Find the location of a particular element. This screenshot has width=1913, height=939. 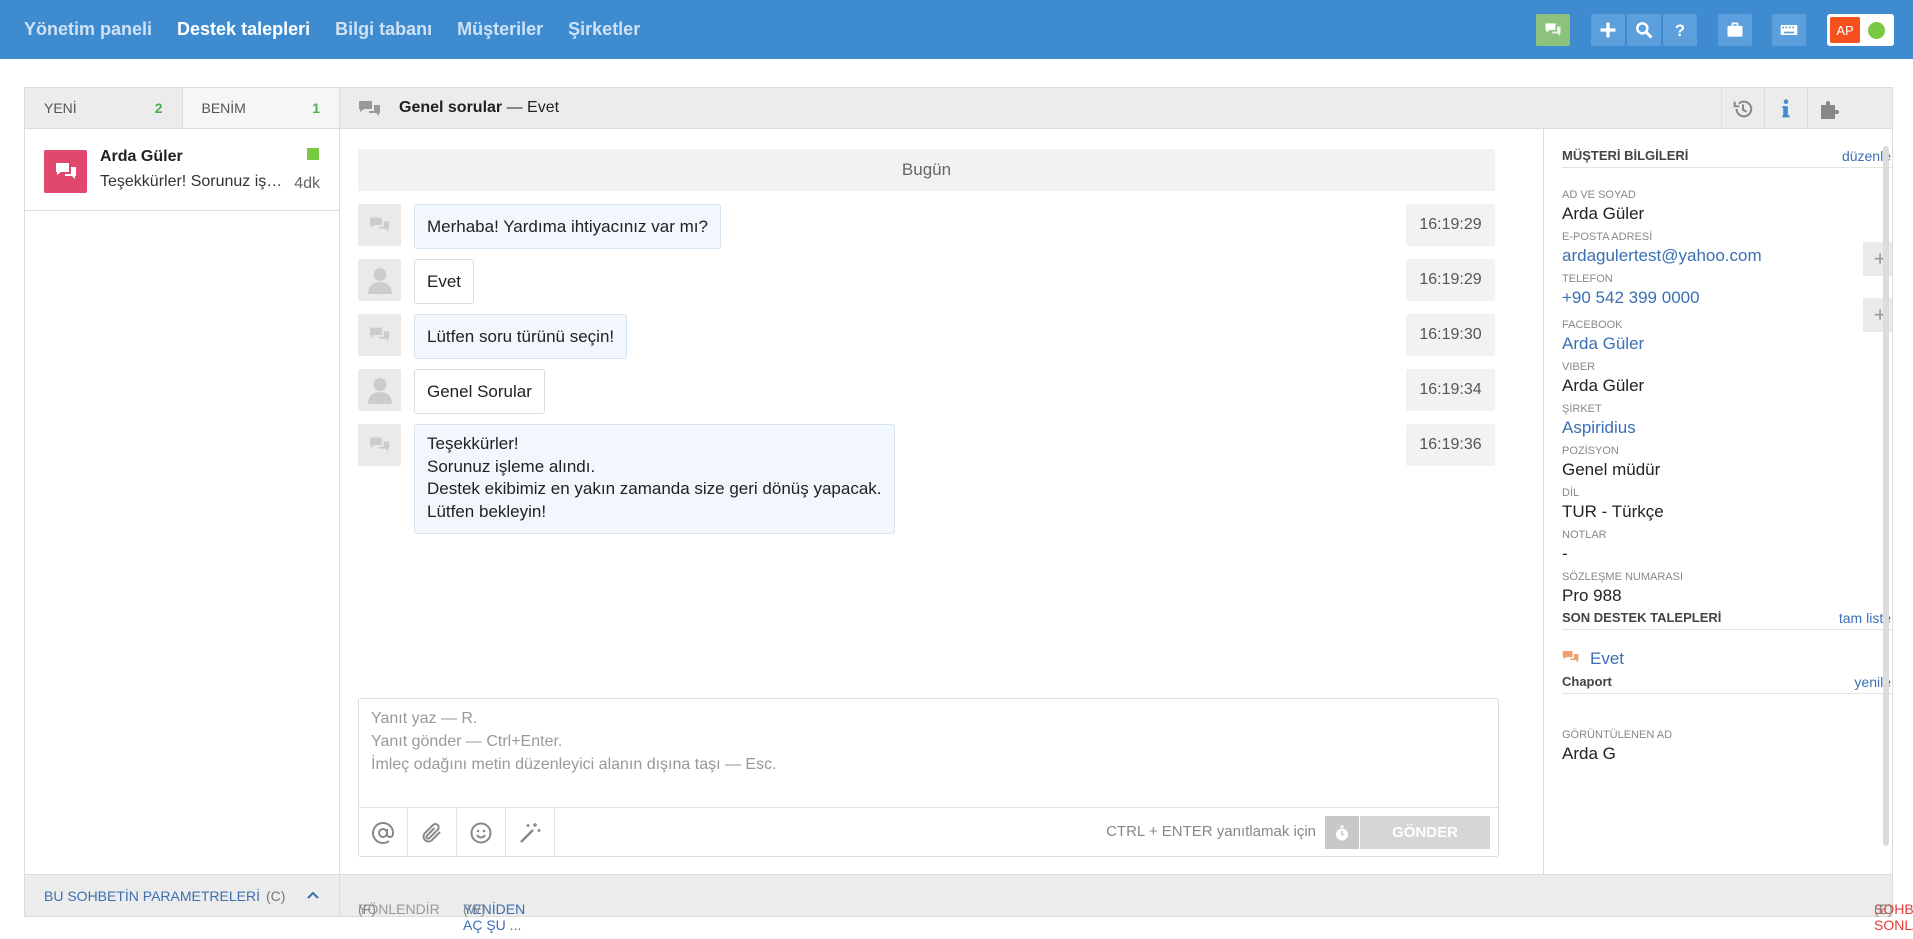

recent-tickets-title: SON DESTEK TALEPLERİ is located at coordinates (1642, 617).